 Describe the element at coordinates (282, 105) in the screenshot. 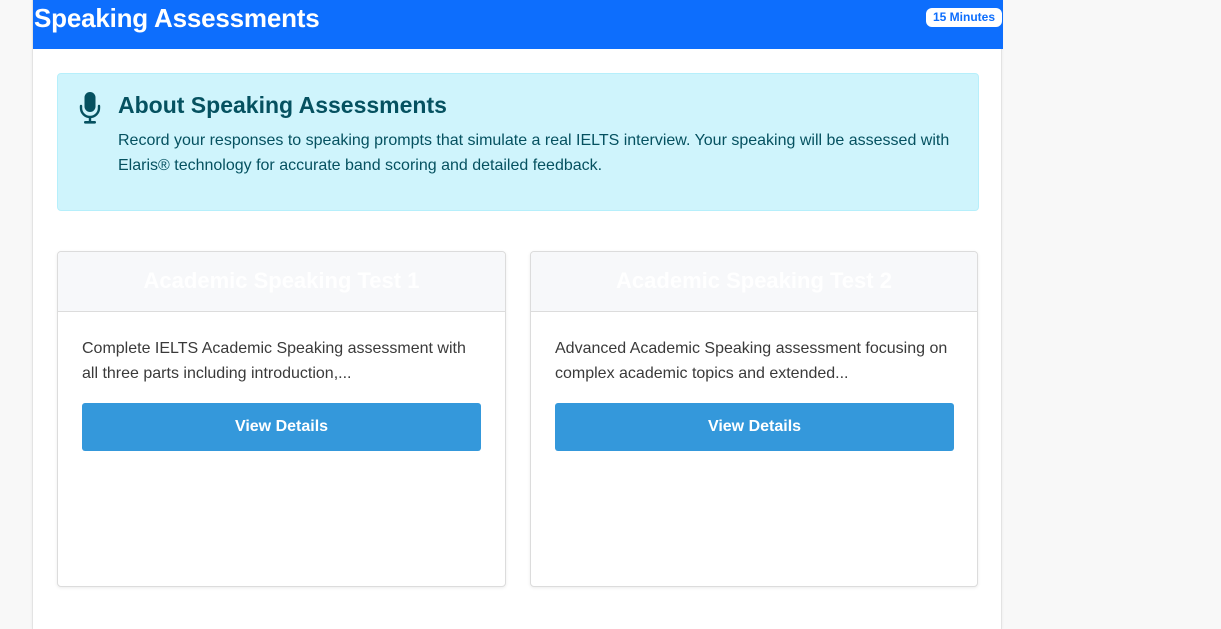

I see `info-title: About Speaking Assessments` at that location.